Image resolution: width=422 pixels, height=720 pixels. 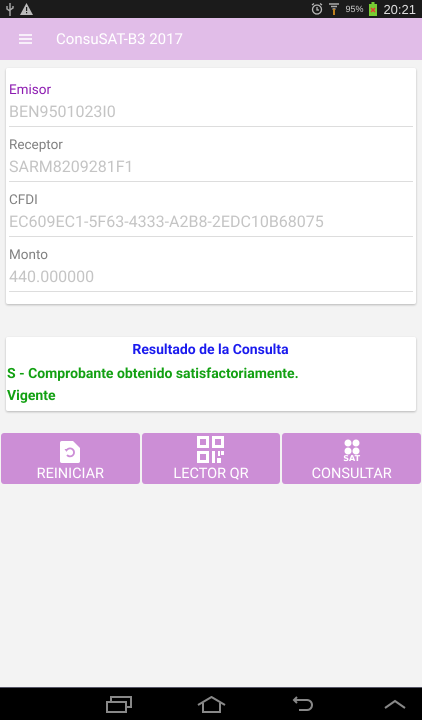 I want to click on action-button: LECTOR QR, so click(x=211, y=458).